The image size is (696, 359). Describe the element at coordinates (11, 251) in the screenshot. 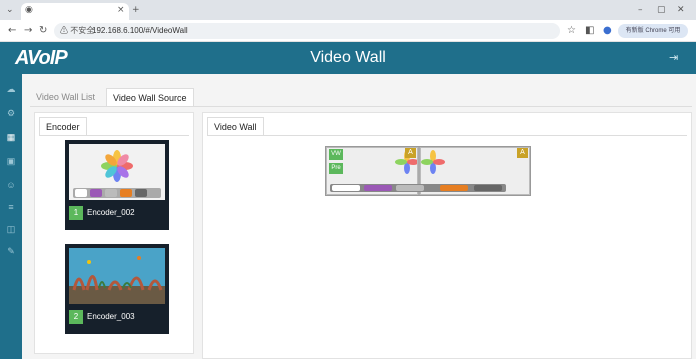

I see `tools-icon: ✎` at that location.